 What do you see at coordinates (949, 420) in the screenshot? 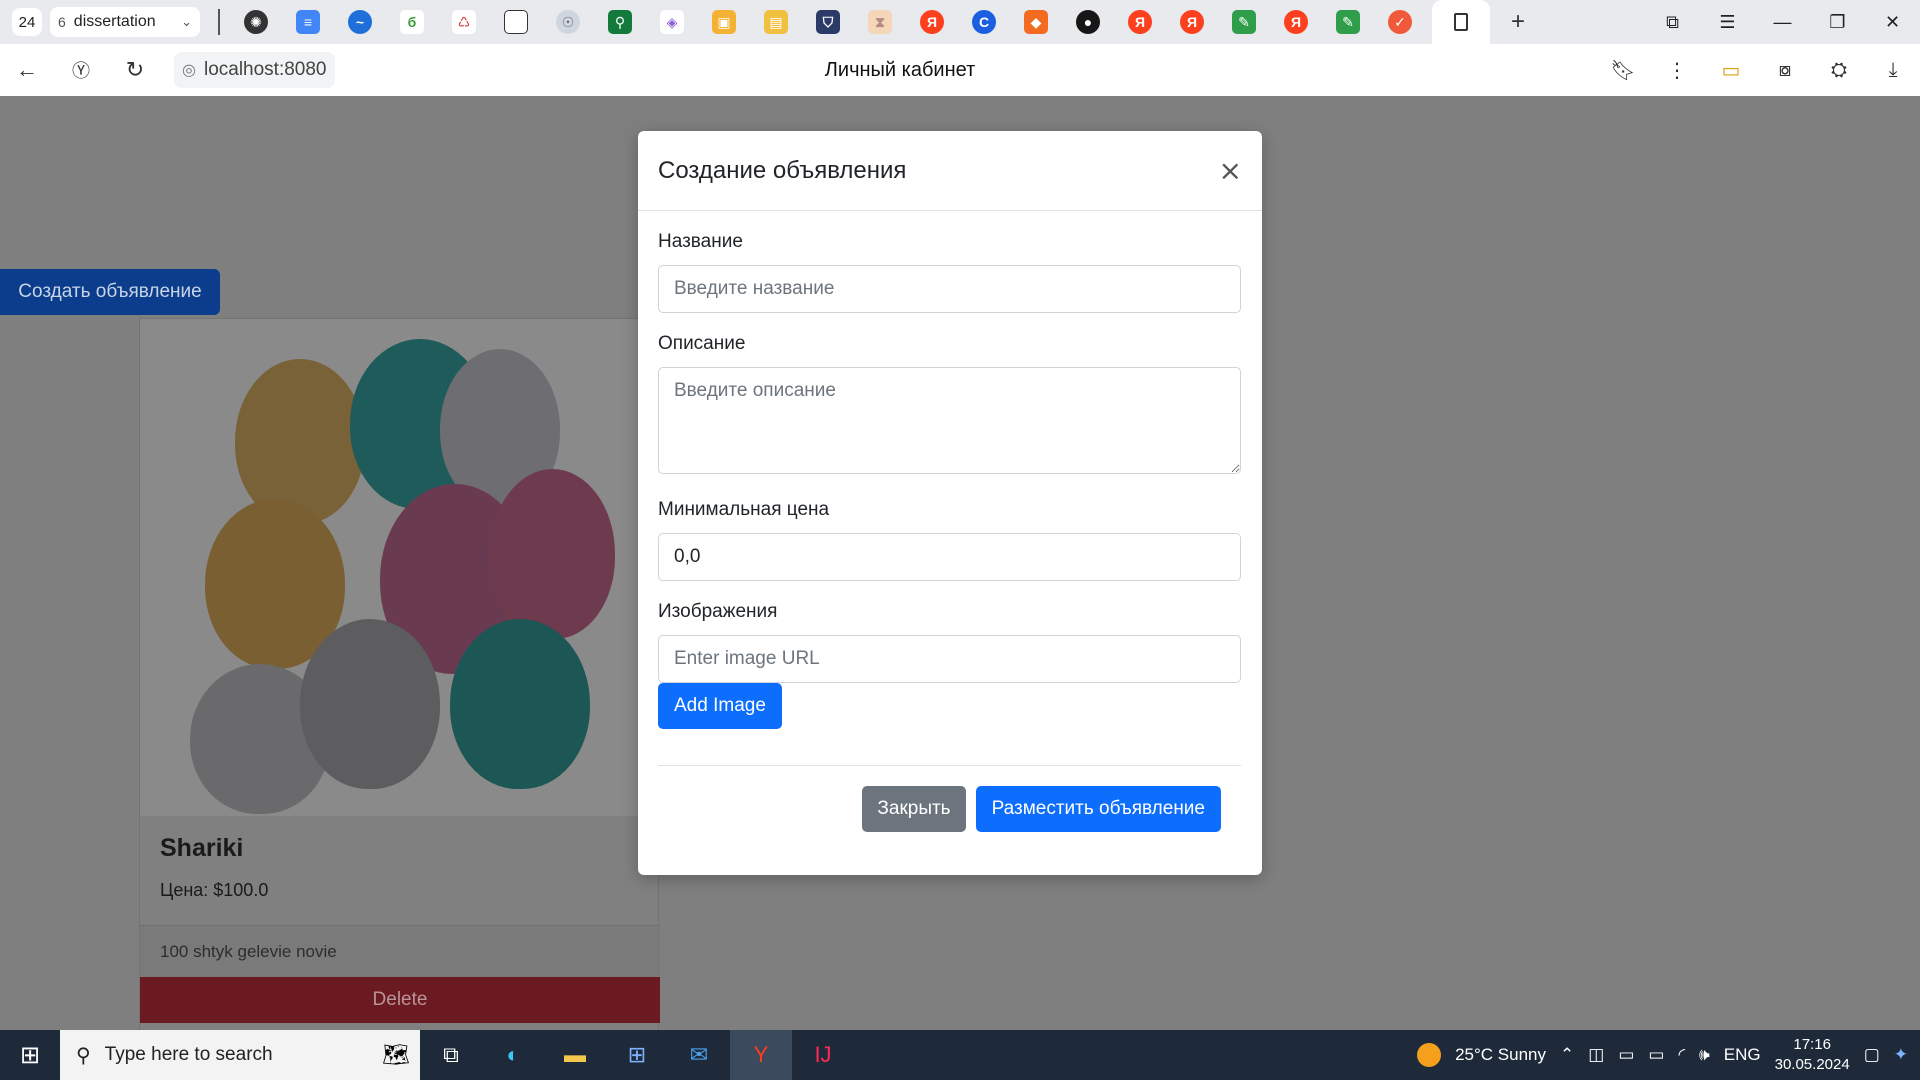
I see `description-textarea` at bounding box center [949, 420].